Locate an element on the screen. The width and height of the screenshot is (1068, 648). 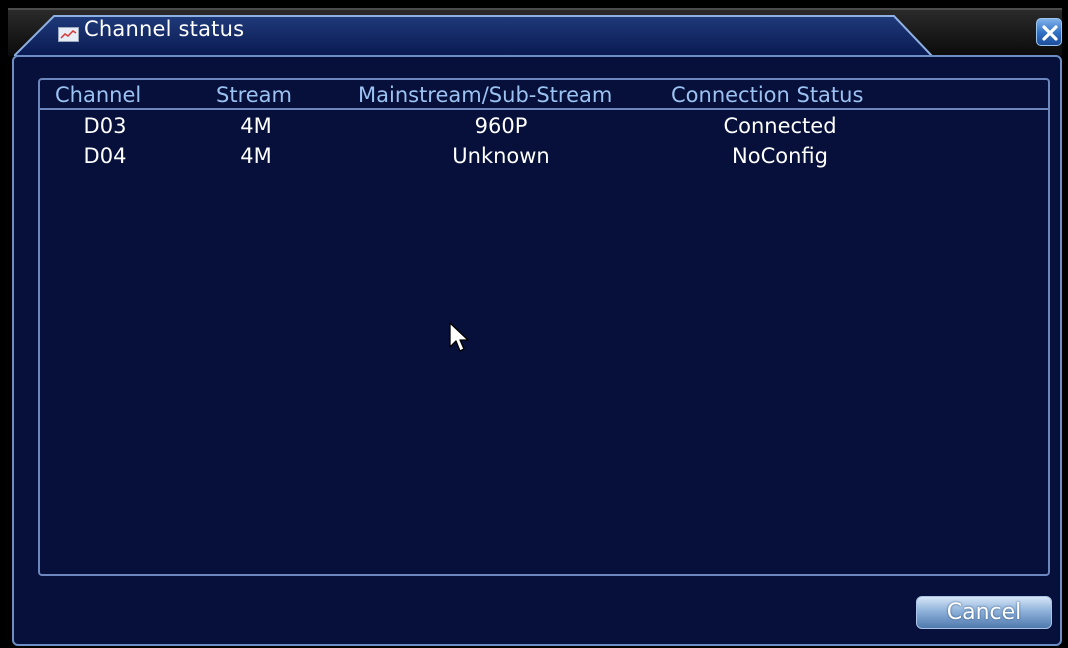
close-icon is located at coordinates (1050, 33).